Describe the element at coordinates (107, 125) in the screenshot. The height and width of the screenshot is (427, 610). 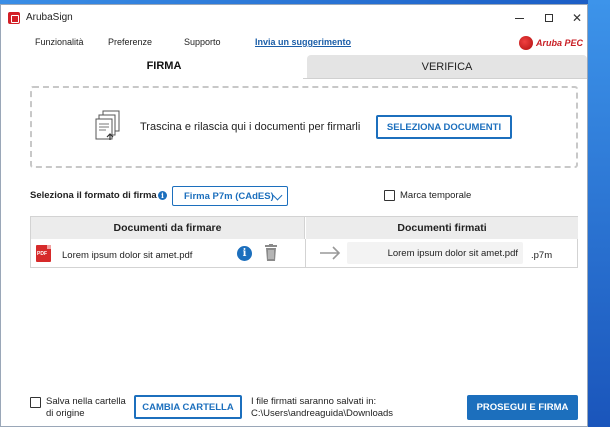
I see `documents-icon` at that location.